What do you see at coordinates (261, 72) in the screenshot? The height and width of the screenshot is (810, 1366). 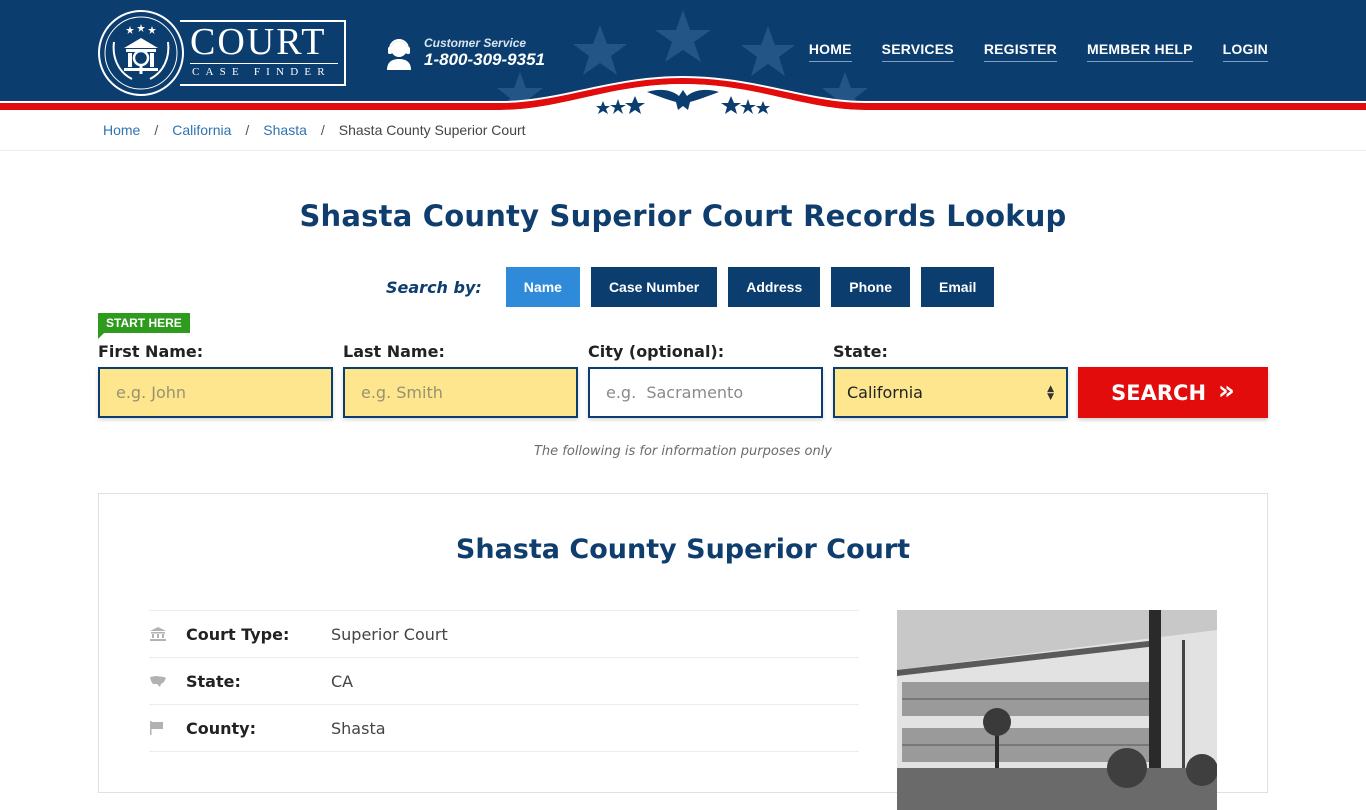 I see `logo-subtitle: CASE FINDER` at bounding box center [261, 72].